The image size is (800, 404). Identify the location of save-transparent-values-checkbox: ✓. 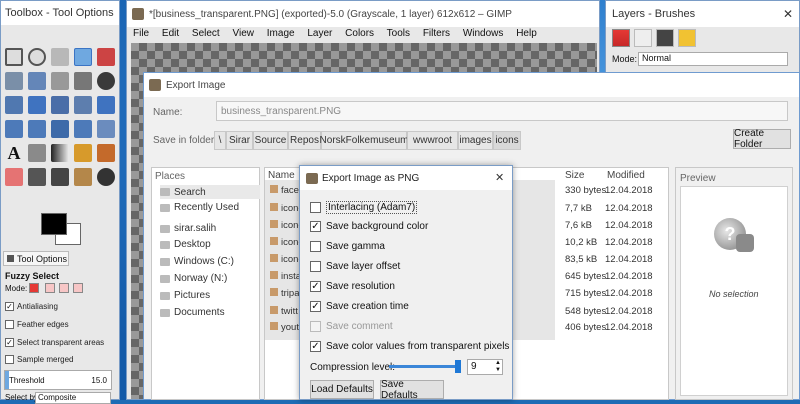
(315, 346).